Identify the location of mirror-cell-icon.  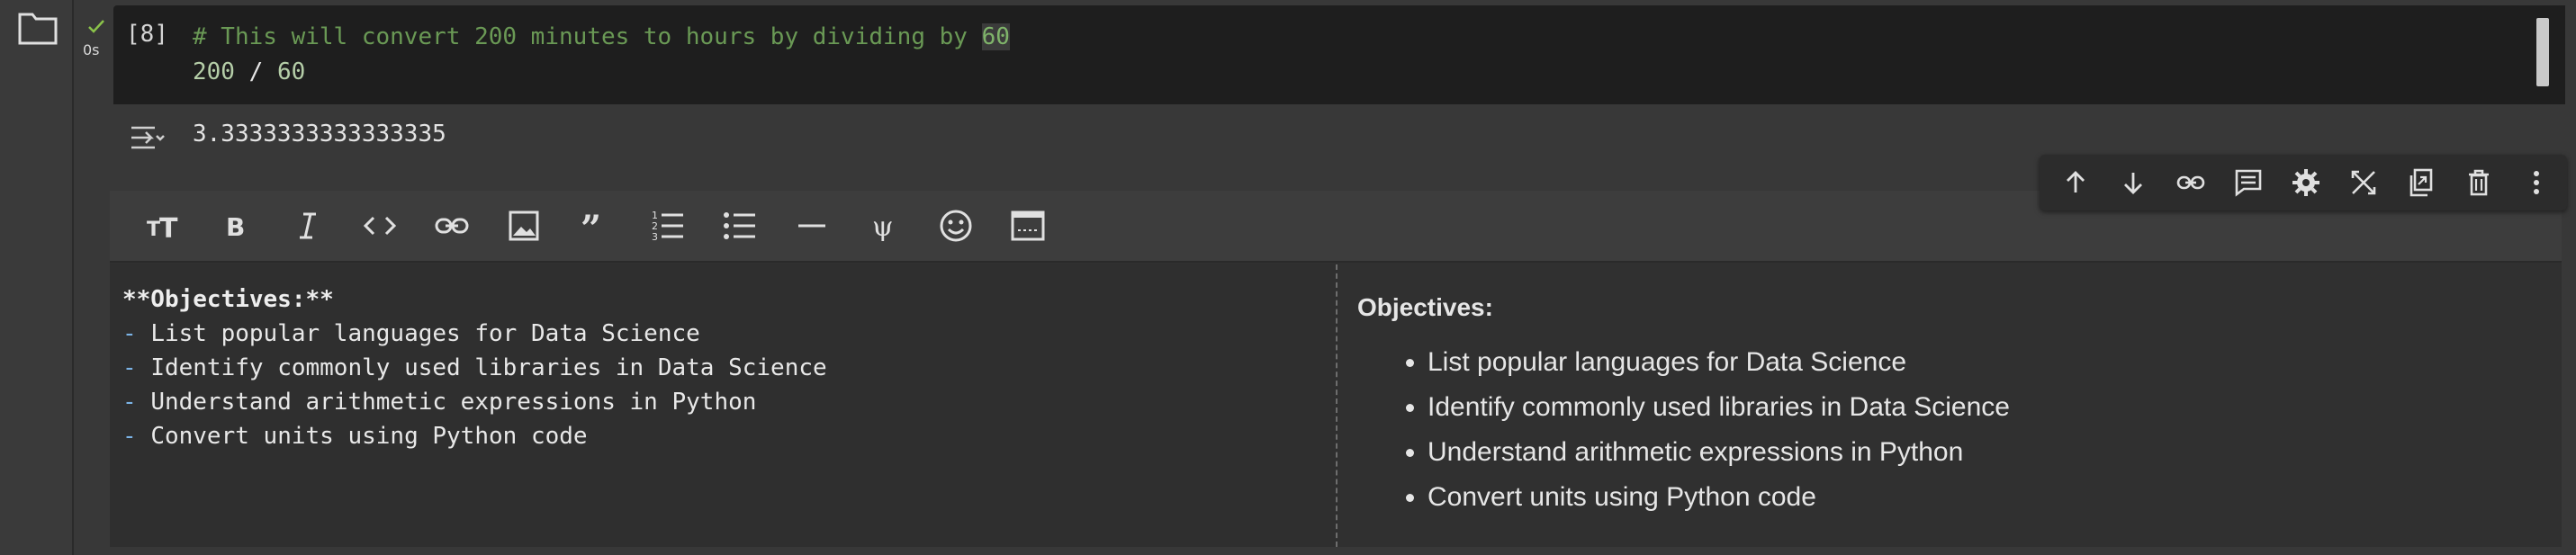
(2363, 182).